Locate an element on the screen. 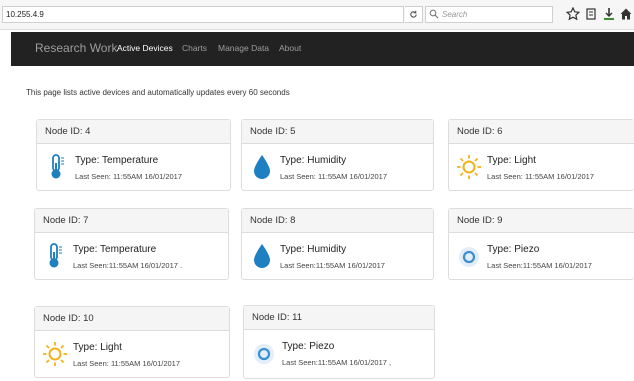  download-icon is located at coordinates (609, 14).